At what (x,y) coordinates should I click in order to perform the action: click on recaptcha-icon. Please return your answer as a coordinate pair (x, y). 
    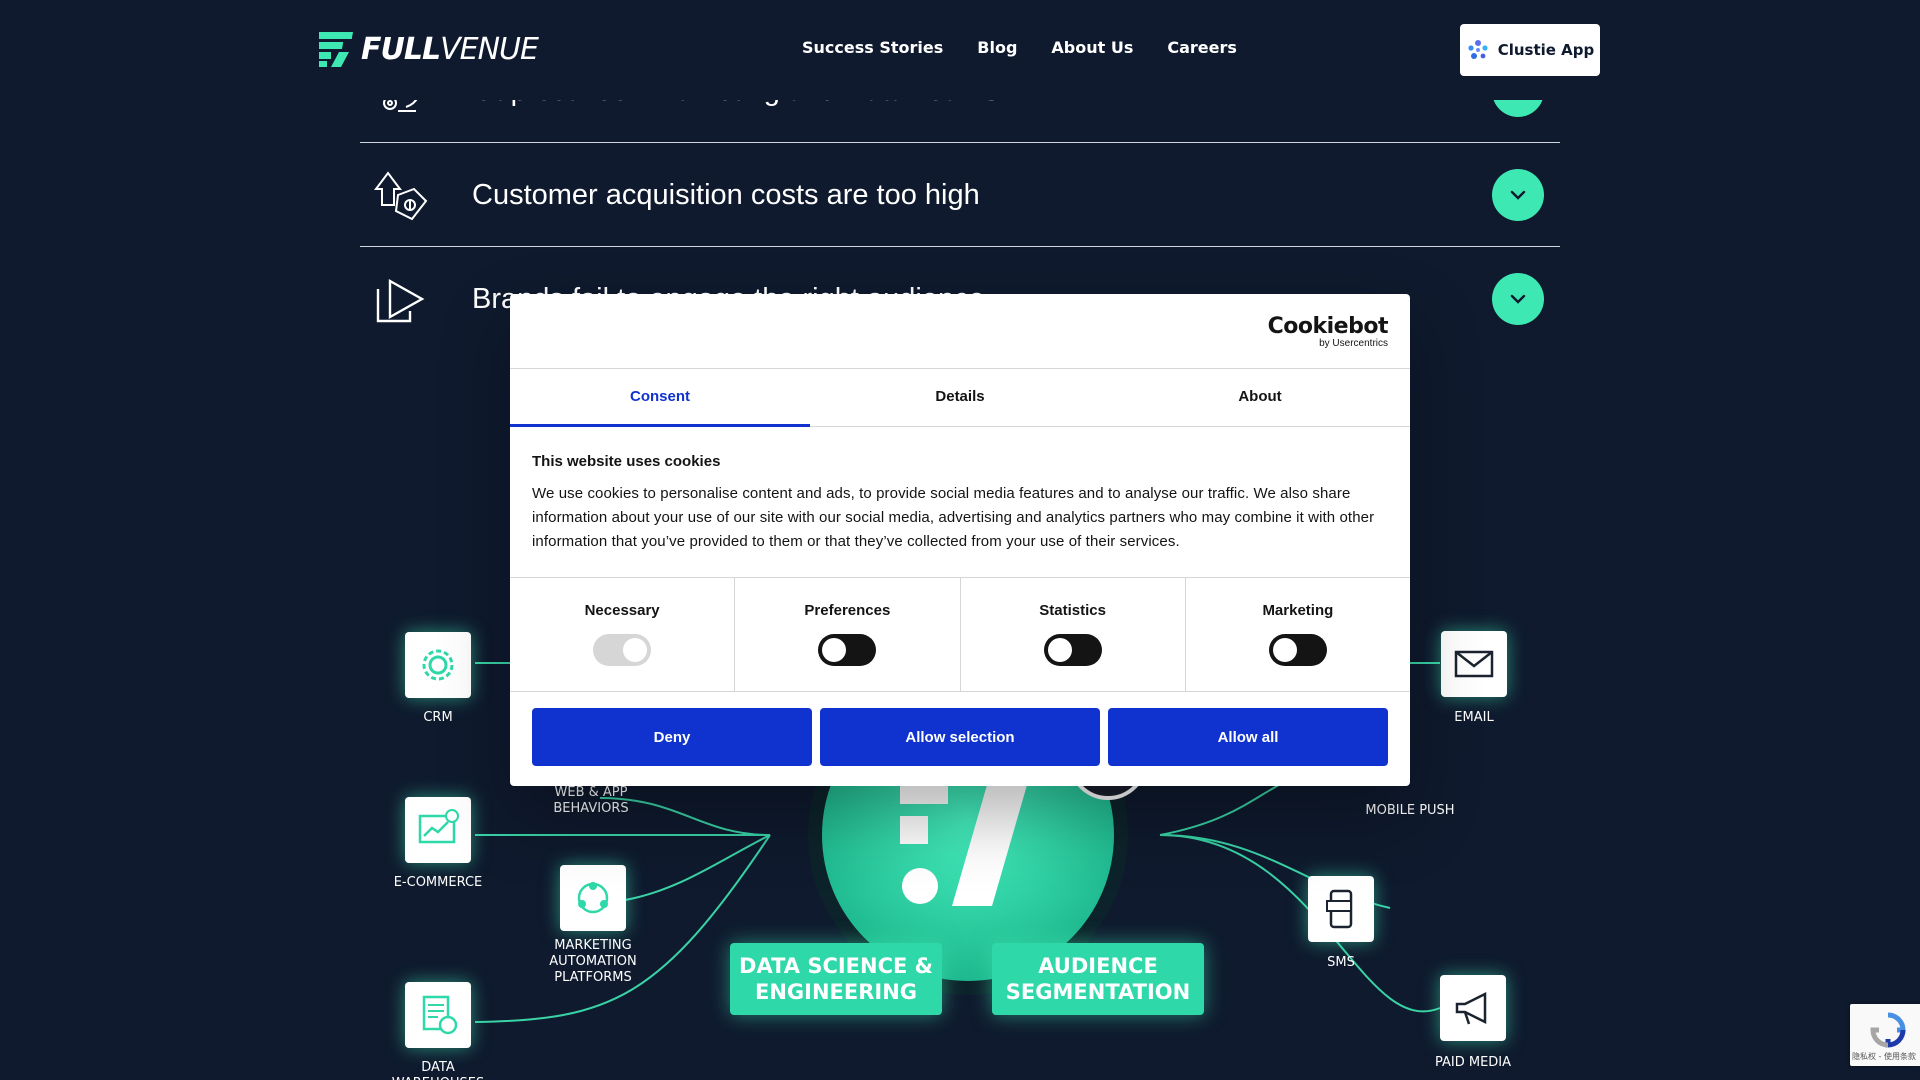
    Looking at the image, I should click on (1888, 1030).